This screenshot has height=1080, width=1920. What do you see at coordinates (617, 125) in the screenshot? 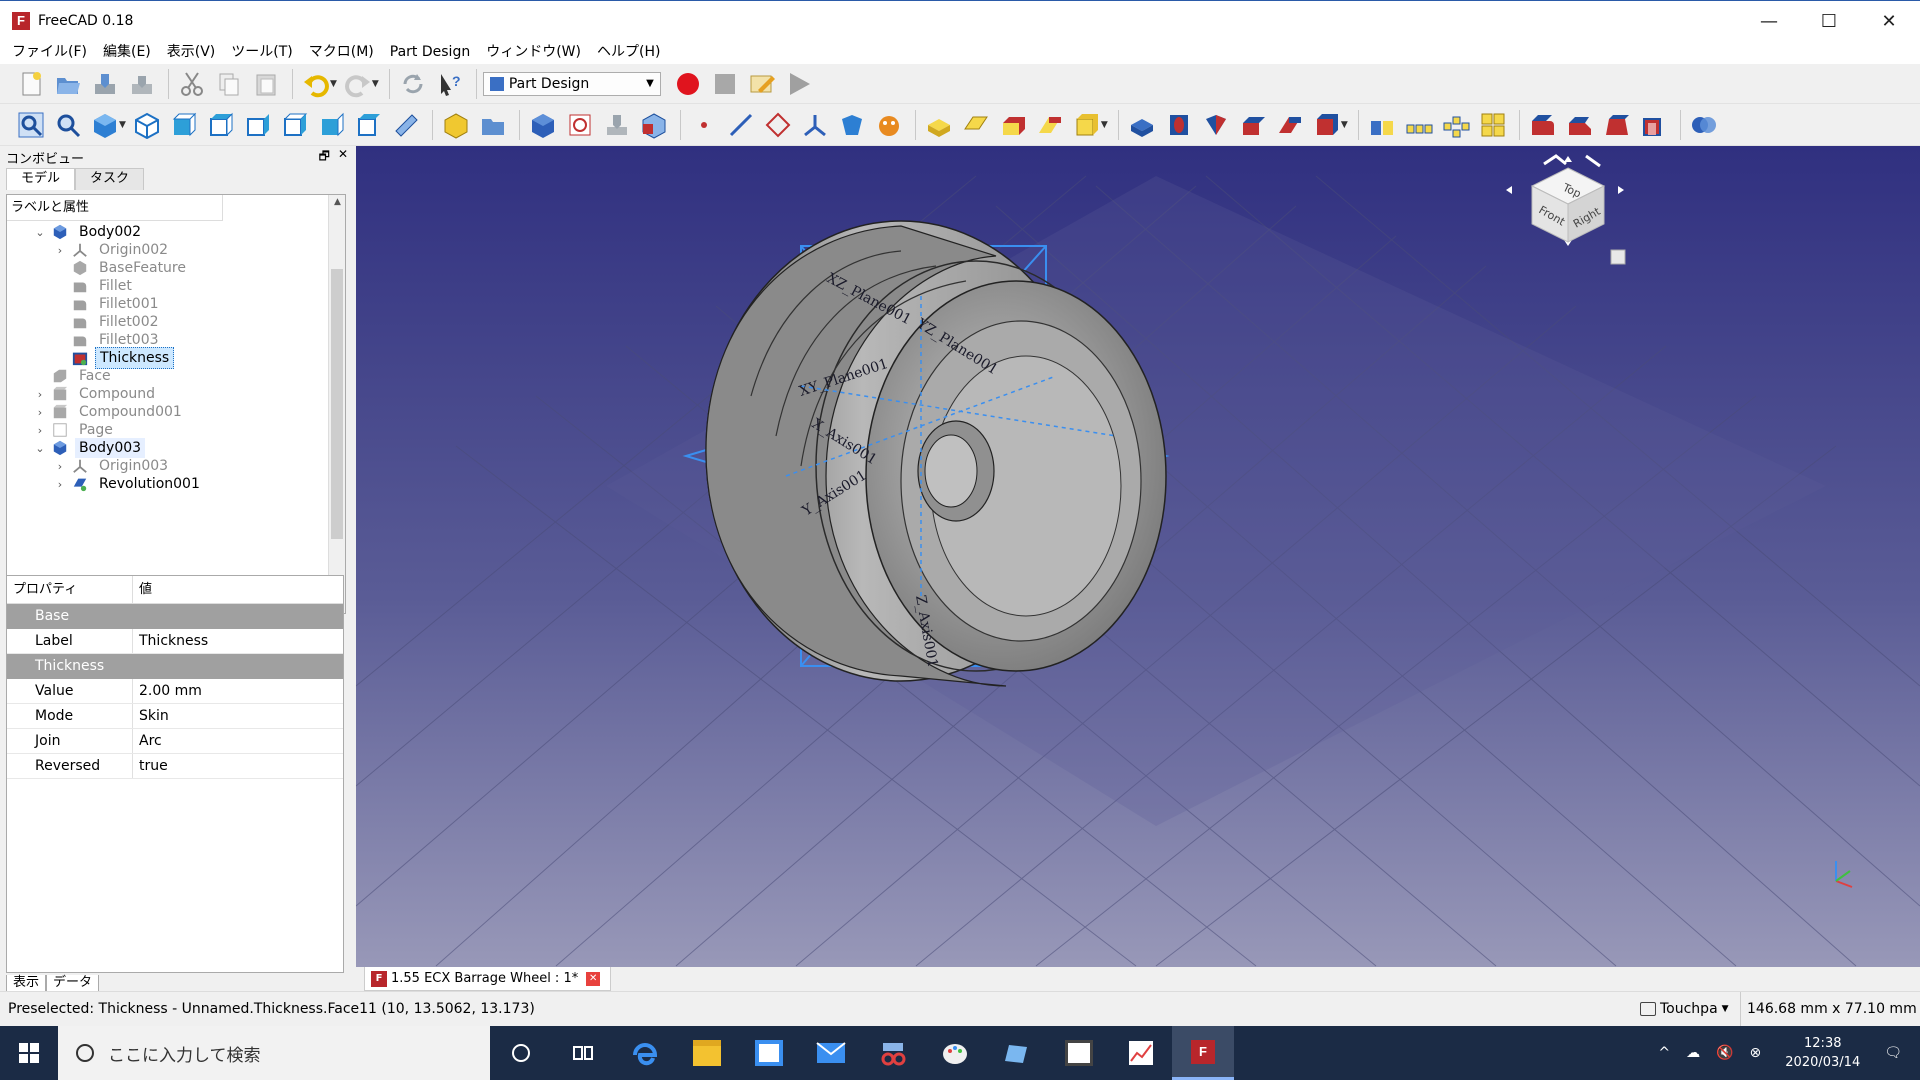
I see `validate-sketch-icon` at bounding box center [617, 125].